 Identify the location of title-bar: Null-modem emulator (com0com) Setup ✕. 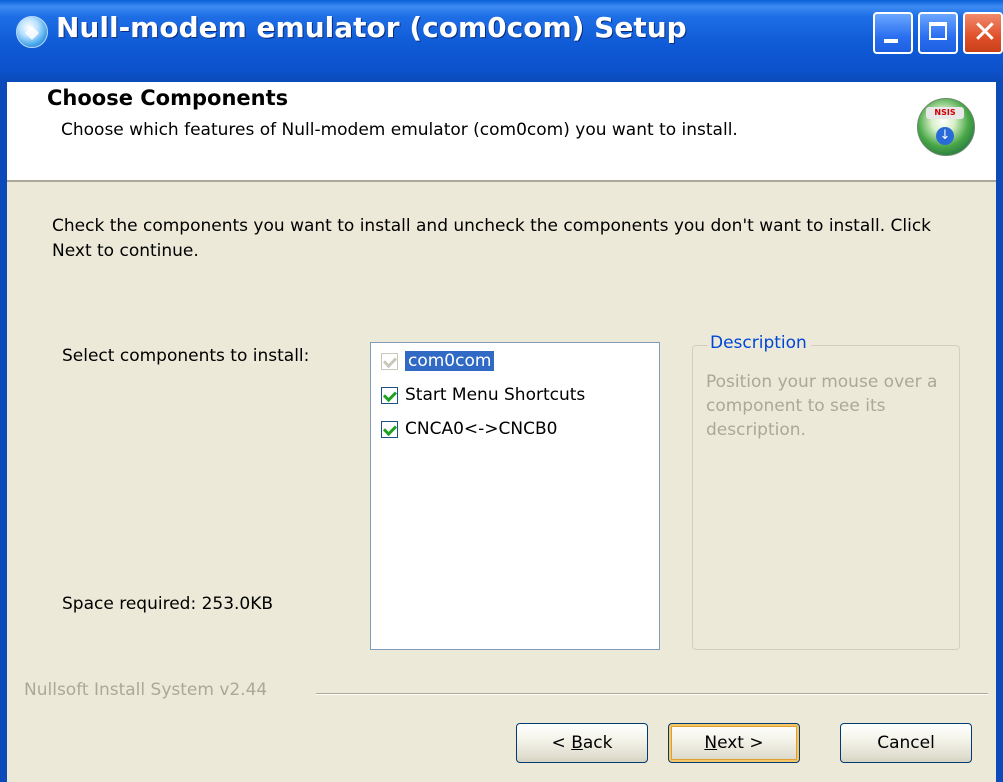
(501, 41).